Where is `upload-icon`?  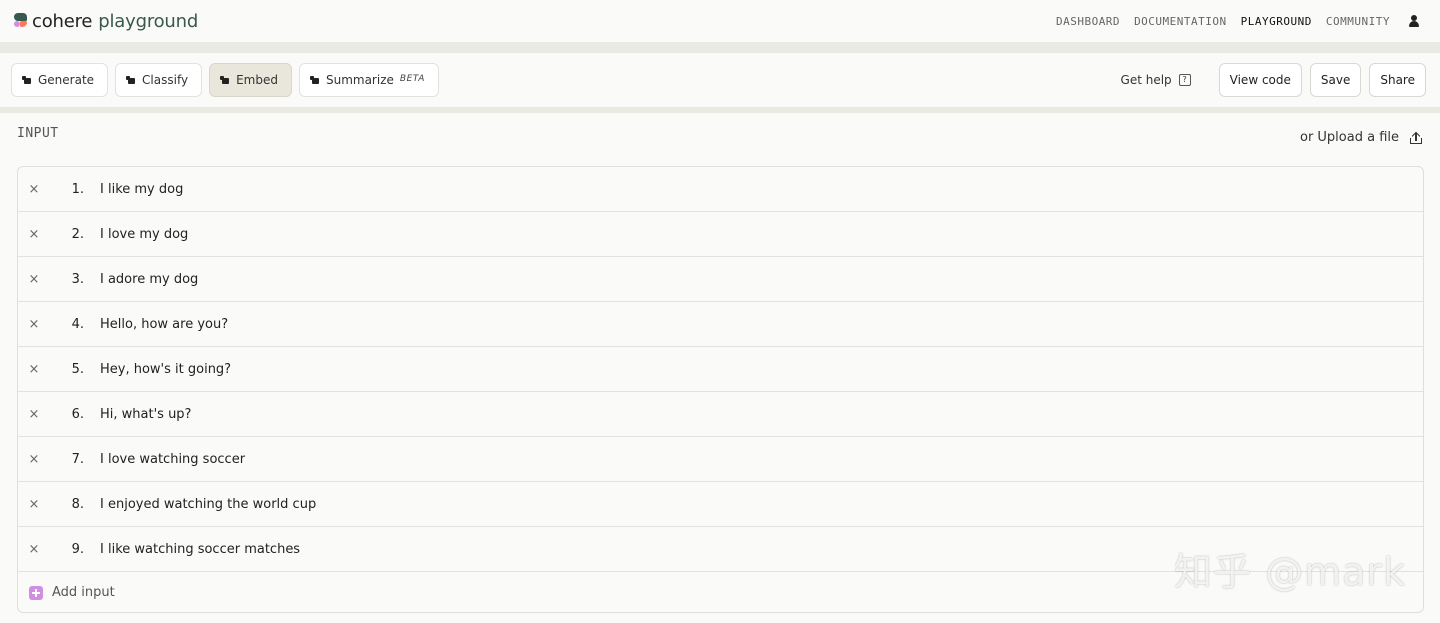 upload-icon is located at coordinates (1416, 137).